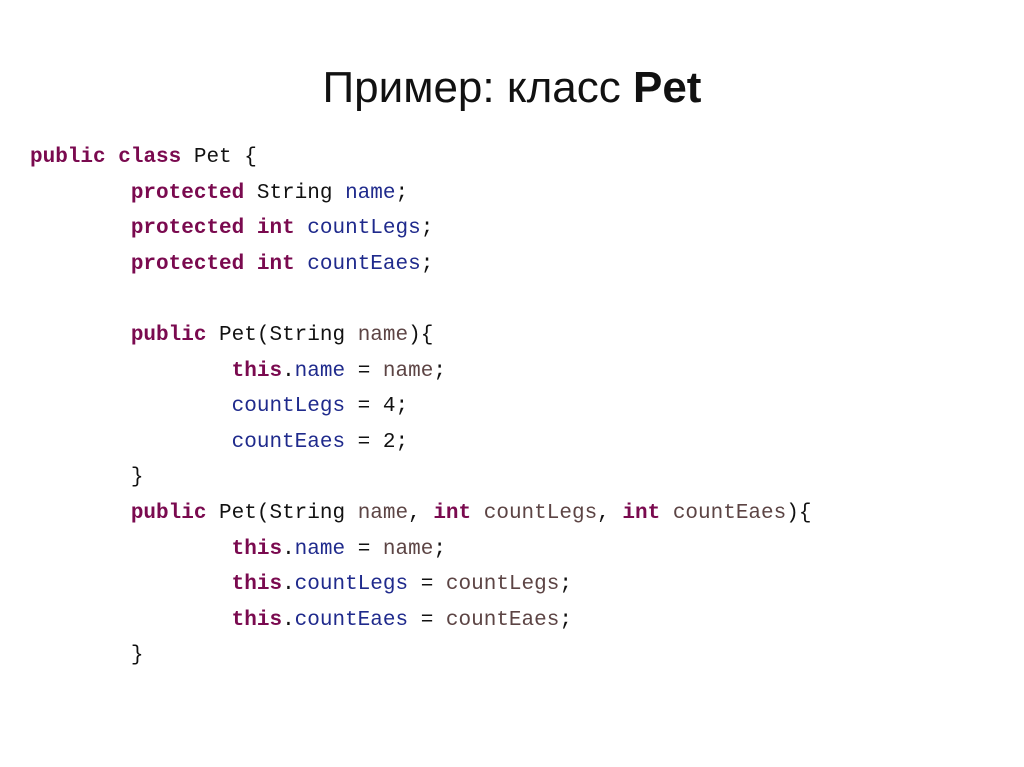 The width and height of the screenshot is (1024, 767). Describe the element at coordinates (420, 443) in the screenshot. I see `code-line: countEaes = 2;` at that location.